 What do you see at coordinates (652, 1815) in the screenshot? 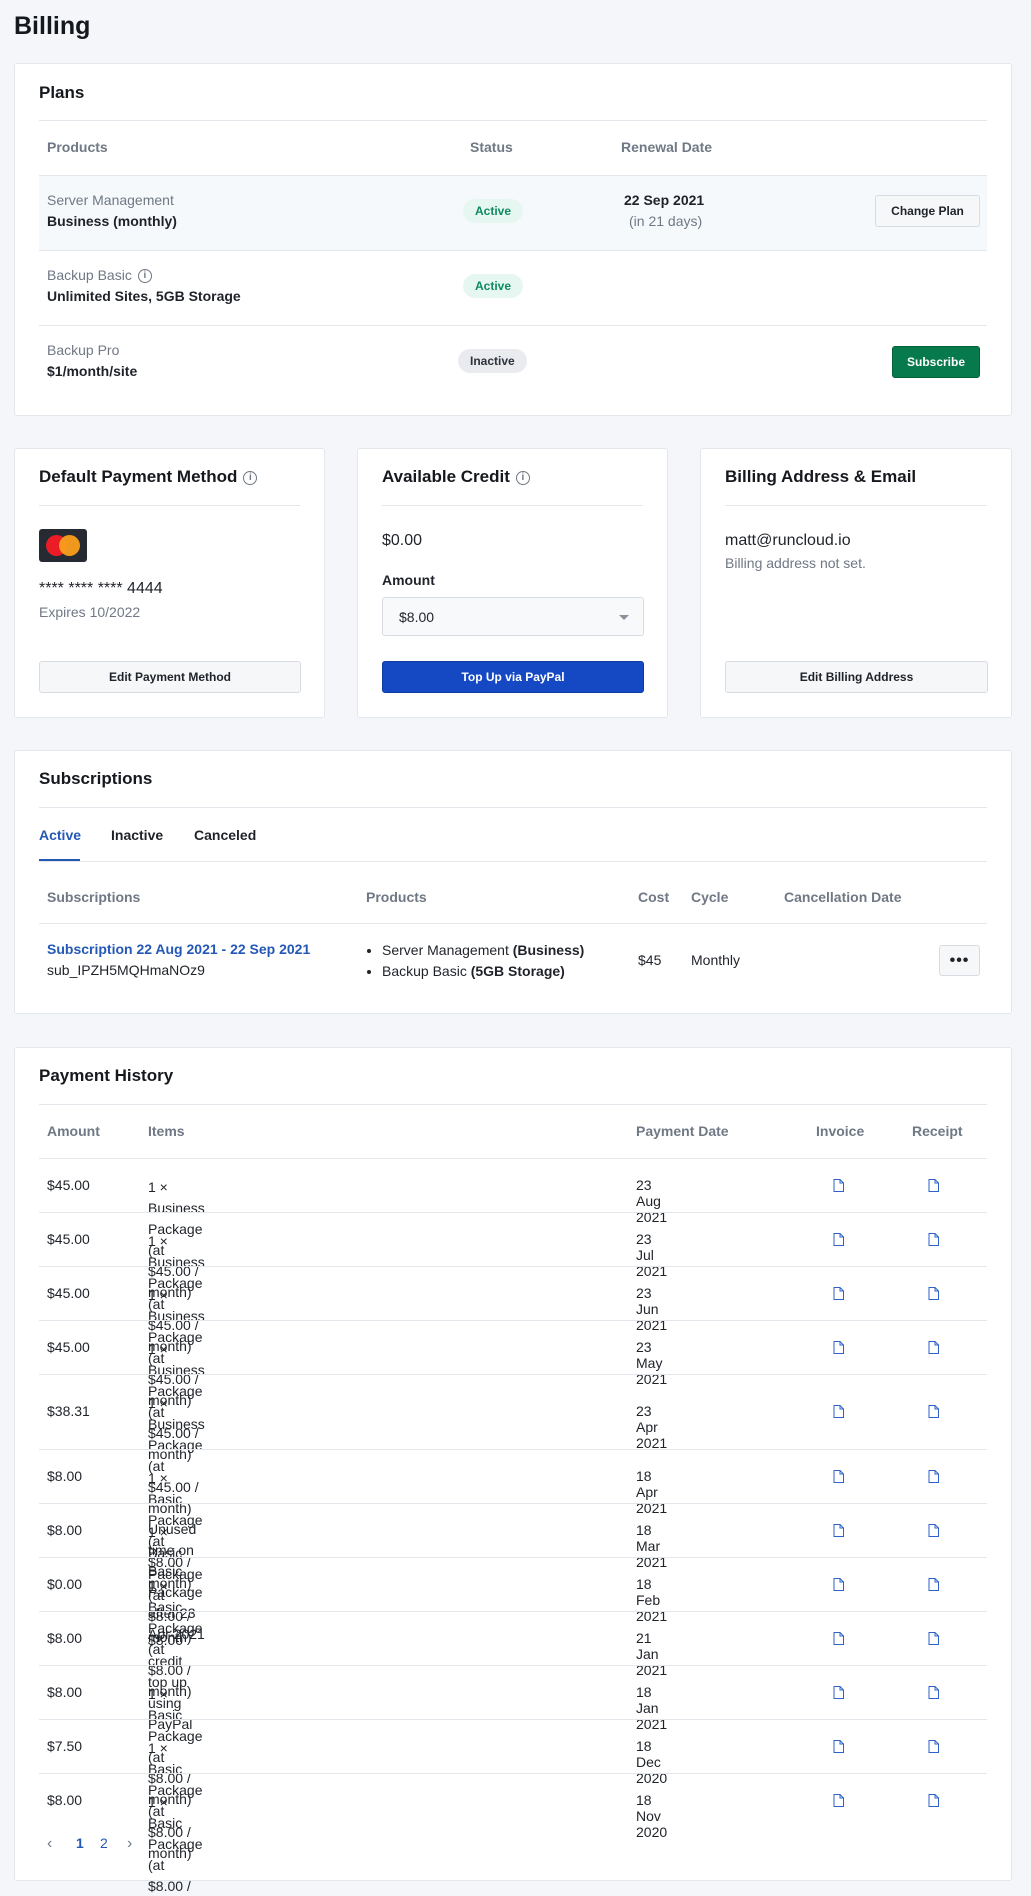
I see `payment-date: 18 Nov 2020` at bounding box center [652, 1815].